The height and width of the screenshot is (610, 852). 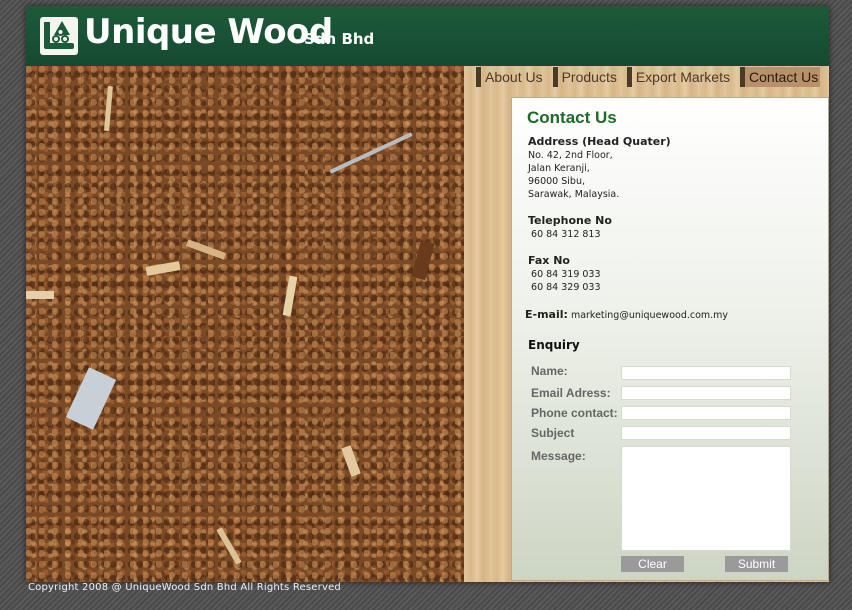 What do you see at coordinates (564, 234) in the screenshot?
I see `telephone-value: 60 84 312 813` at bounding box center [564, 234].